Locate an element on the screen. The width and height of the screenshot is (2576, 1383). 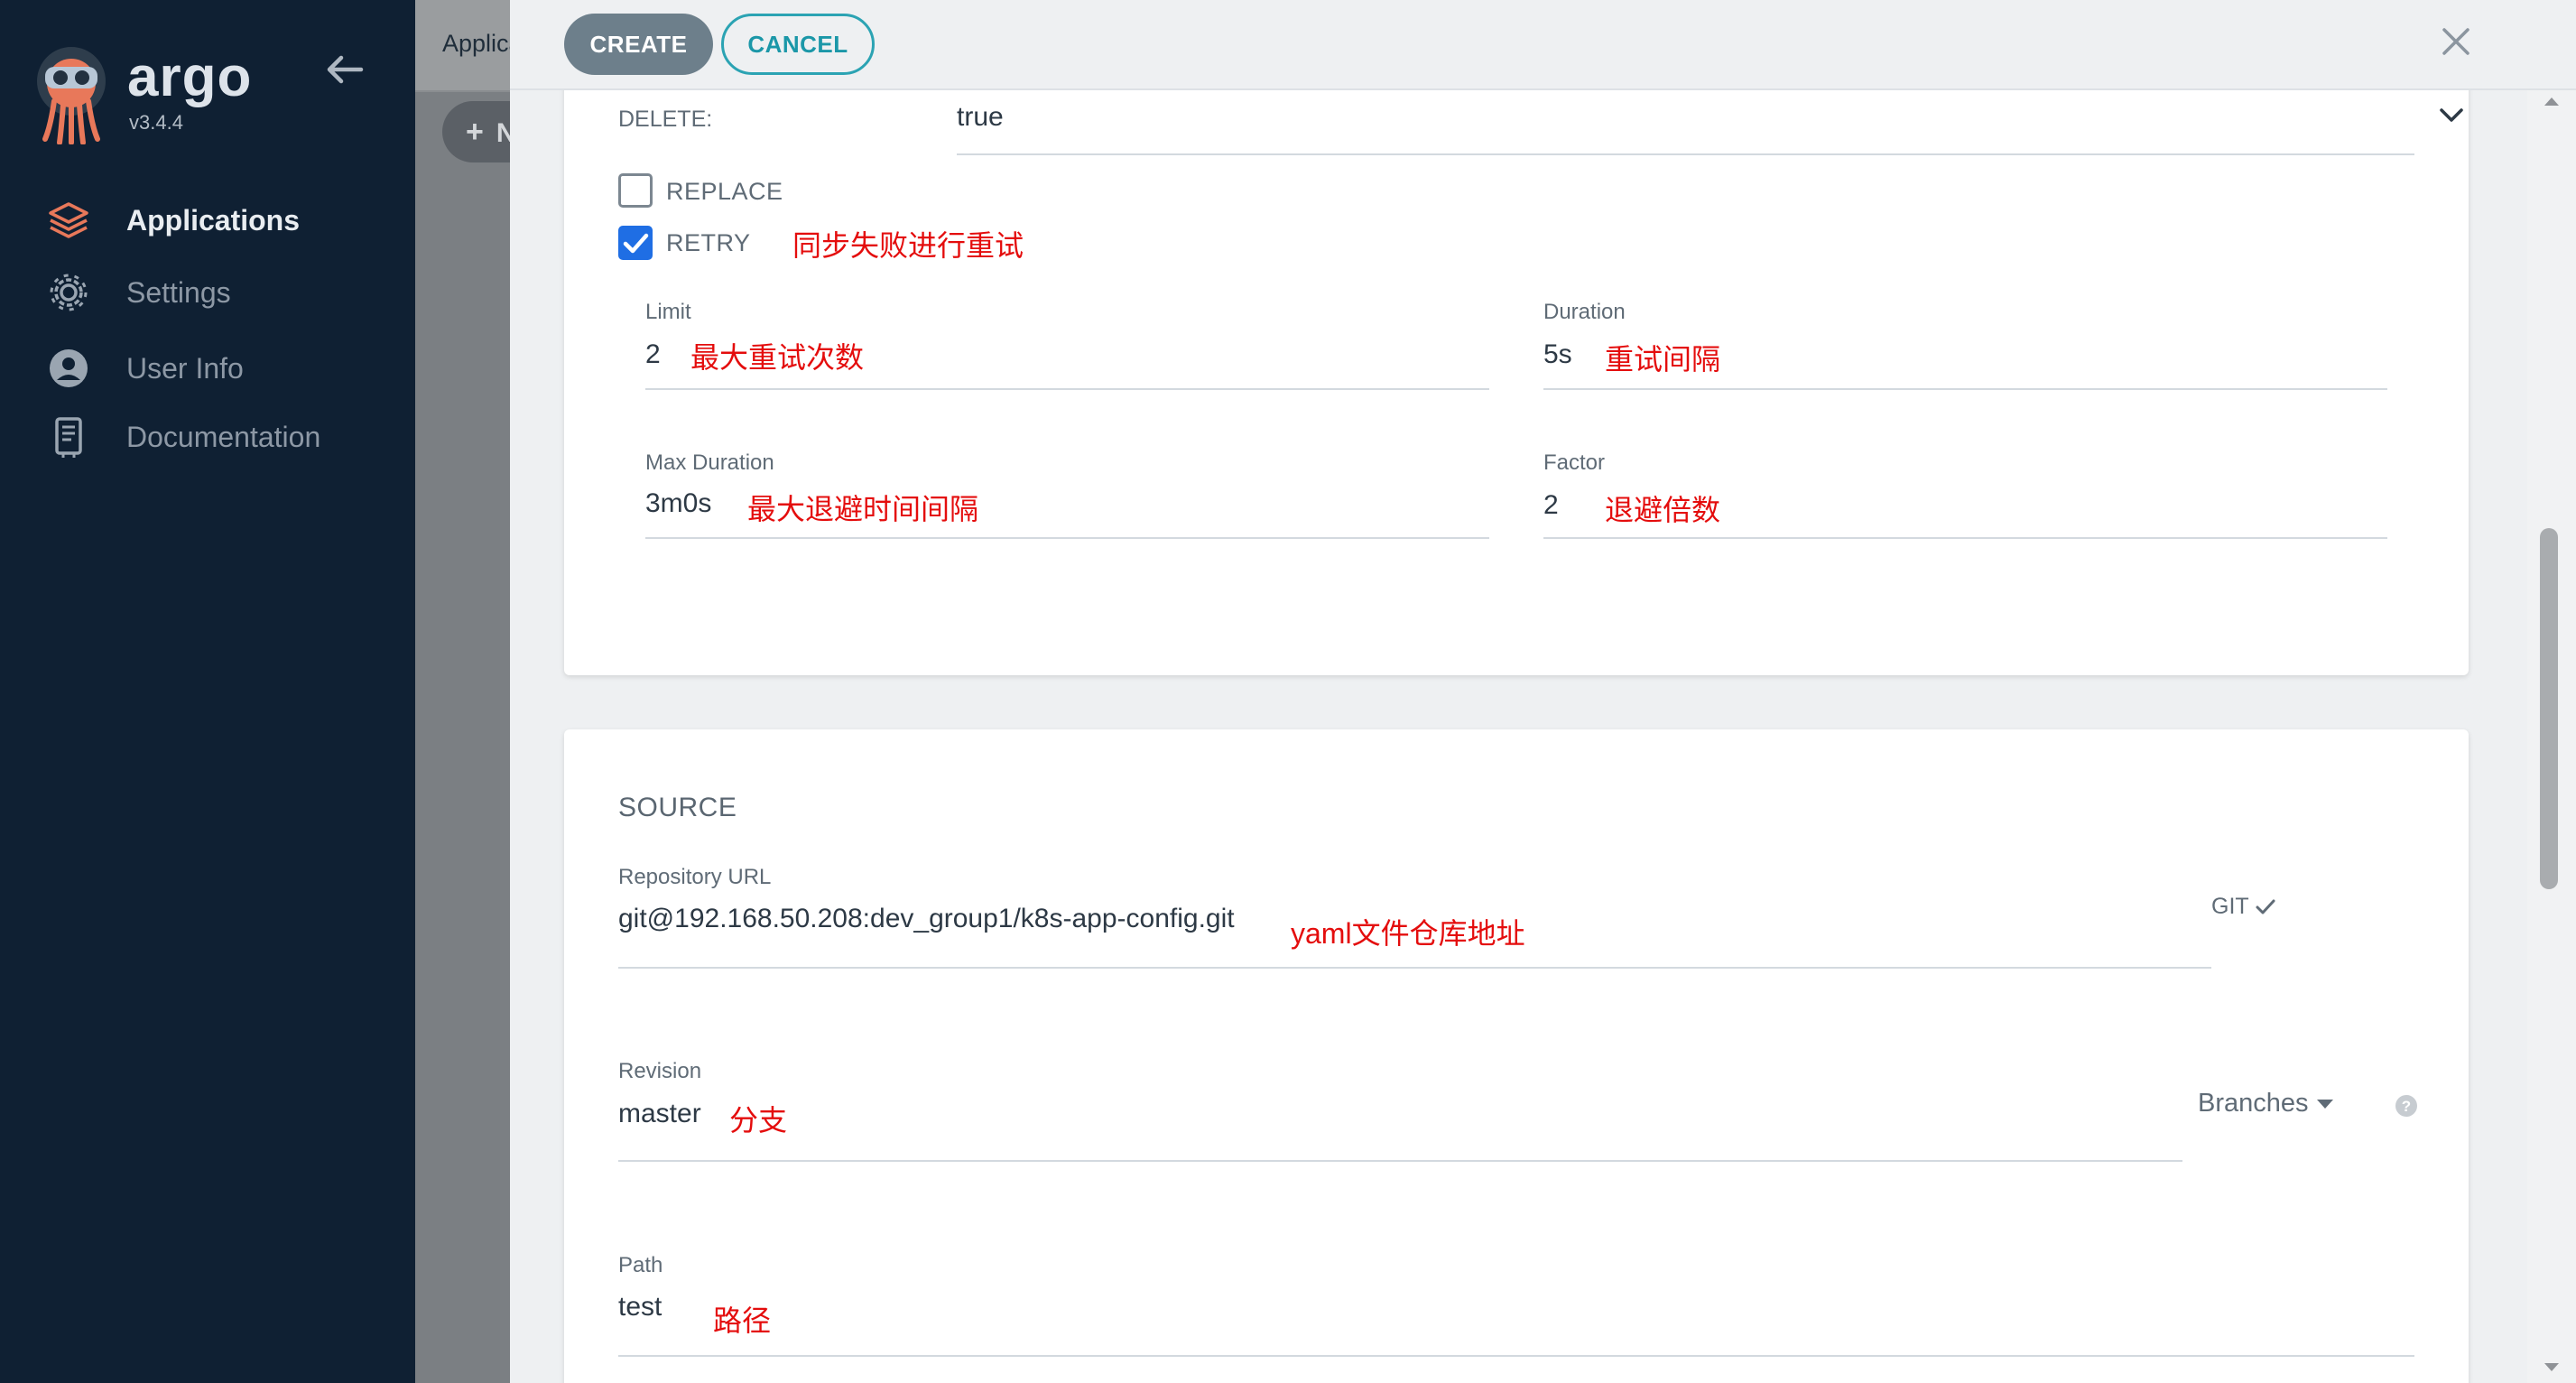
path-label: Path is located at coordinates (641, 1265).